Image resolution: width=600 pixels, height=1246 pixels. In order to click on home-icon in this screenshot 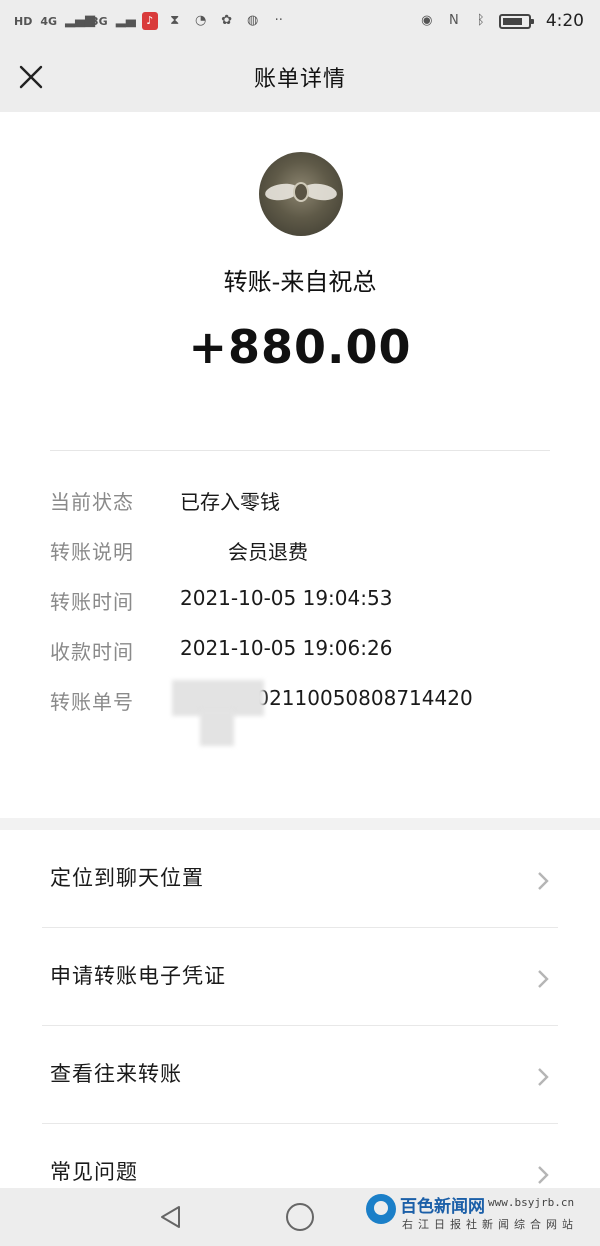, I will do `click(300, 1217)`.